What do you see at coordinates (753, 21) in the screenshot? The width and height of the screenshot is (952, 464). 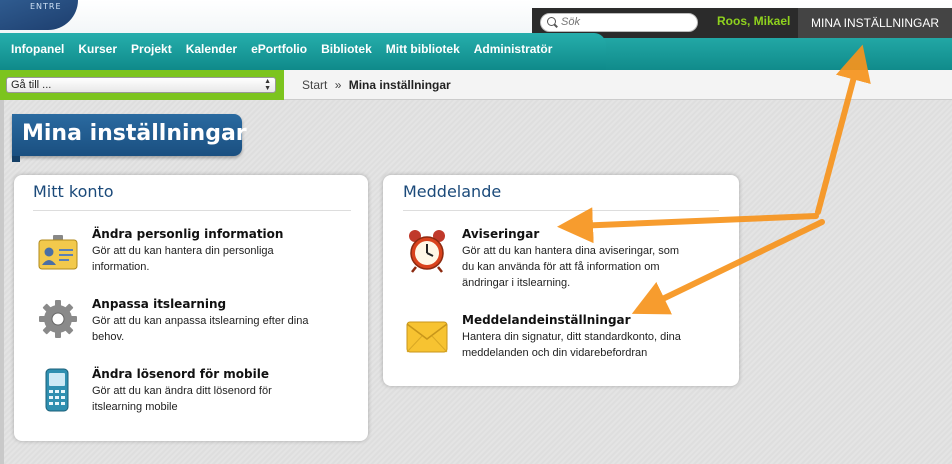 I see `user-name-link: Roos, Mikael` at bounding box center [753, 21].